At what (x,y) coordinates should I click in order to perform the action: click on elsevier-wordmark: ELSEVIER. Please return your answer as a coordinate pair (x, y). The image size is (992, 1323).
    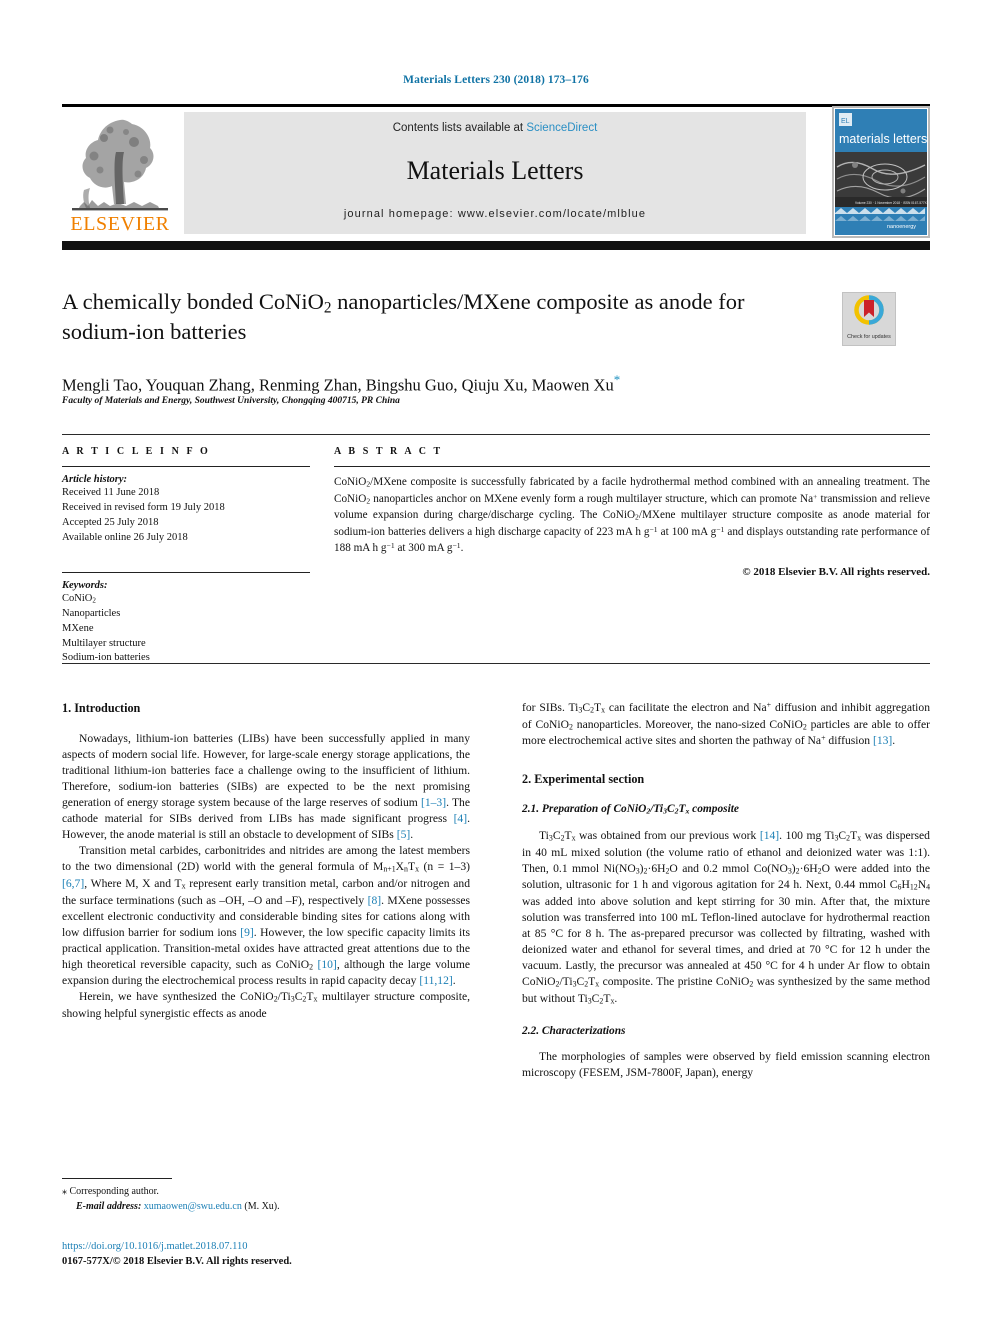
    Looking at the image, I should click on (120, 224).